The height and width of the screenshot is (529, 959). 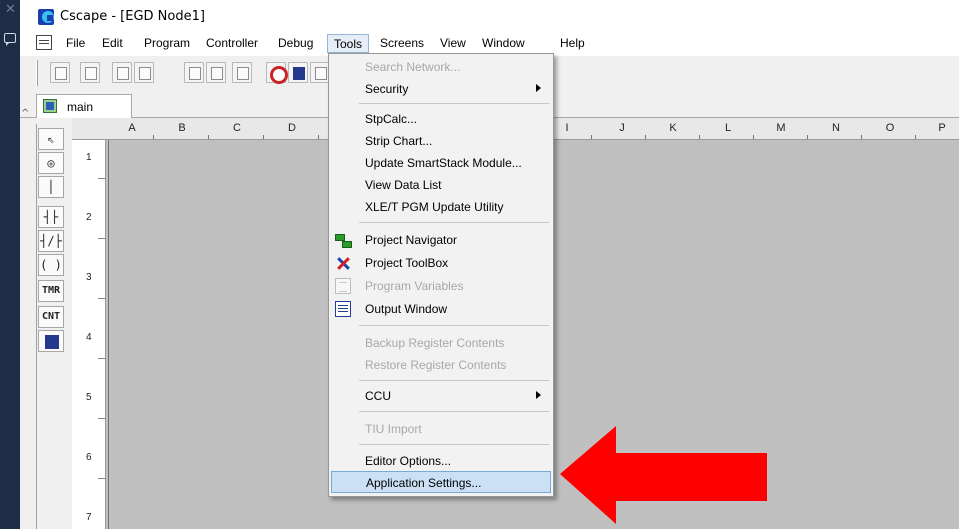 What do you see at coordinates (441, 89) in the screenshot?
I see `menu-item-security: Security` at bounding box center [441, 89].